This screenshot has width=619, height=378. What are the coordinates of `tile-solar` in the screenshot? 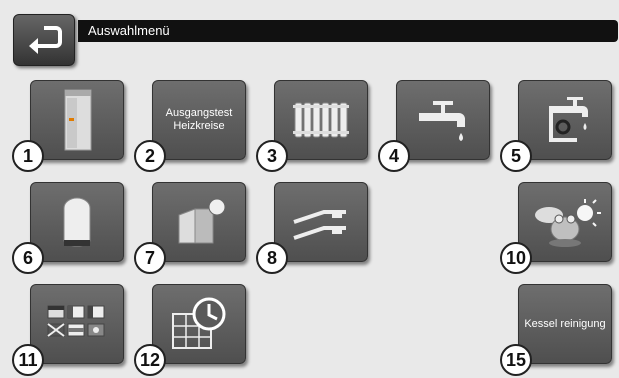 It's located at (199, 222).